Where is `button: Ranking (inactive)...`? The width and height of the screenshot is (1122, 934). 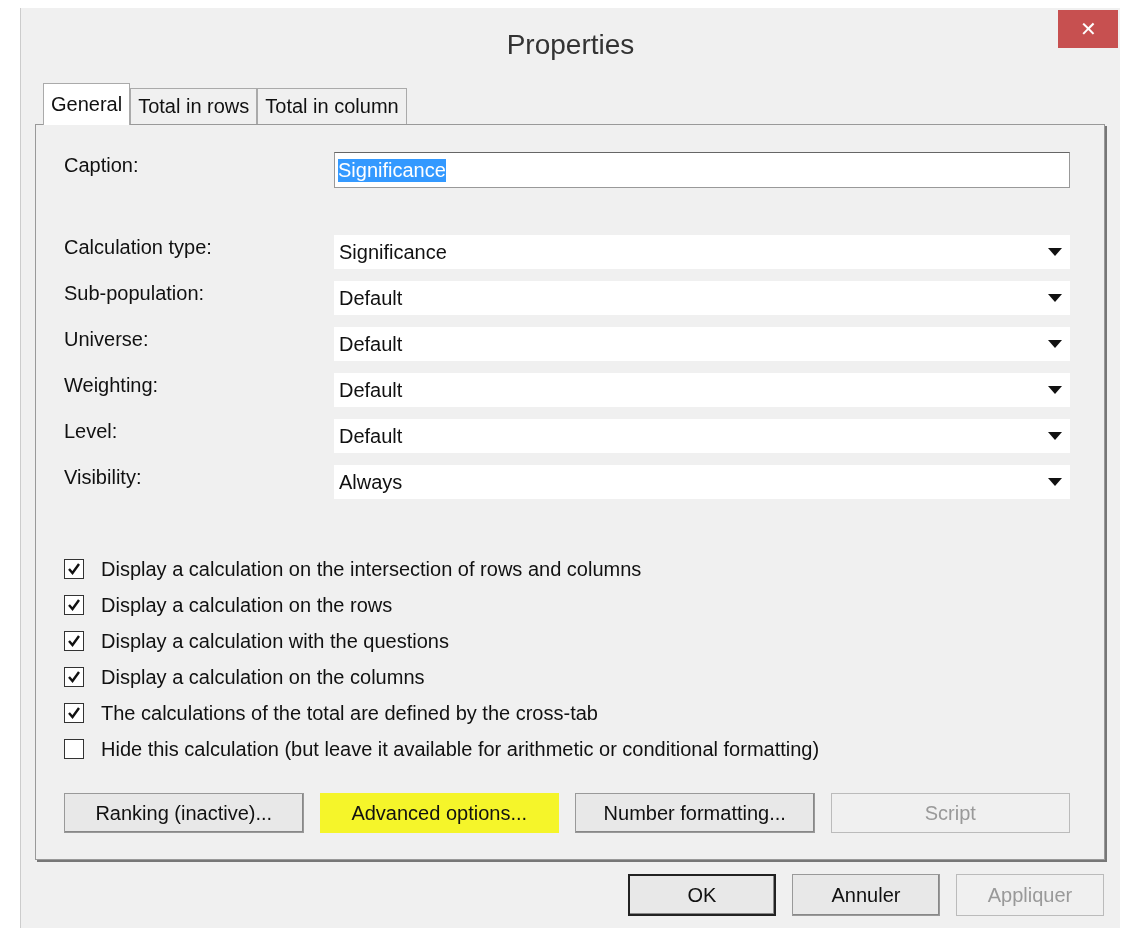 button: Ranking (inactive)... is located at coordinates (184, 813).